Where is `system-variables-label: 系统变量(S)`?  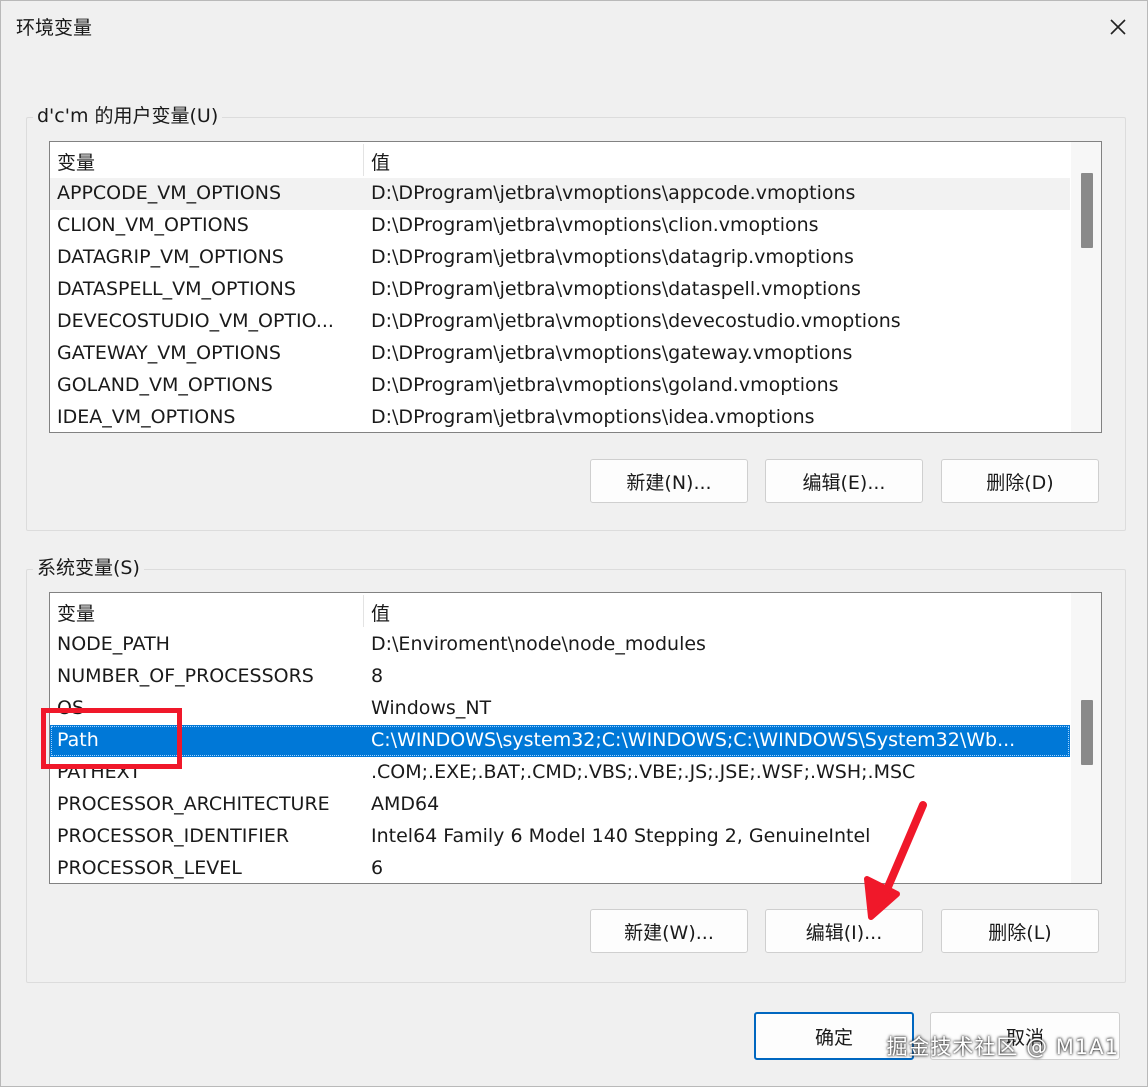 system-variables-label: 系统变量(S) is located at coordinates (88, 566).